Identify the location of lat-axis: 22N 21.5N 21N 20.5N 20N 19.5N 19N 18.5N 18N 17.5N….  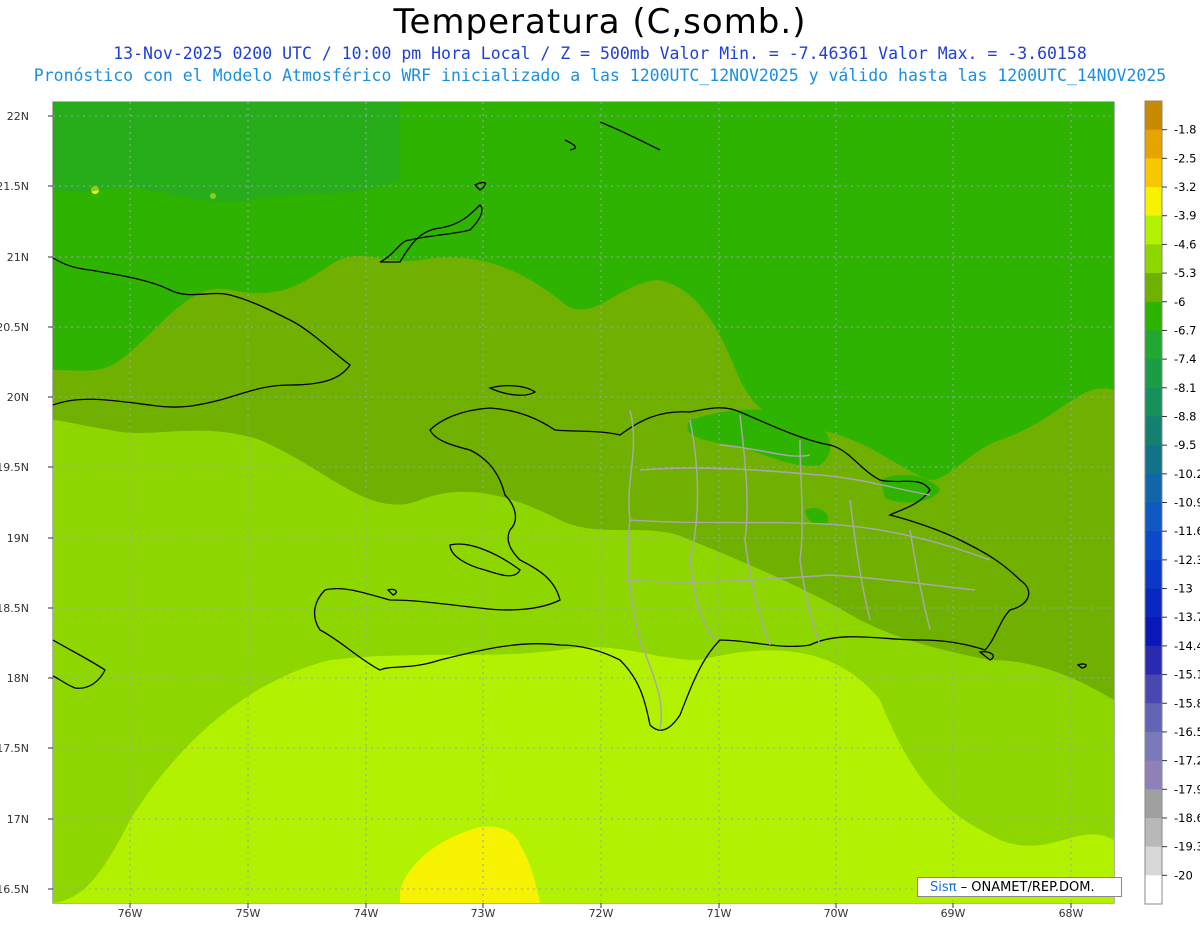
(26, 503).